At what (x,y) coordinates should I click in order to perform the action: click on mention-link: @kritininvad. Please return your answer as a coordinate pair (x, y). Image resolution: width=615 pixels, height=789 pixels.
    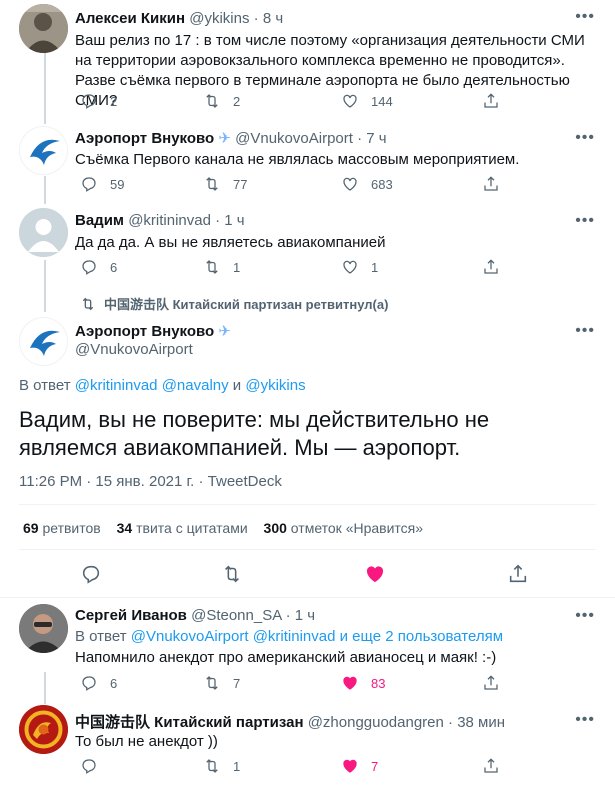
    Looking at the image, I should click on (116, 385).